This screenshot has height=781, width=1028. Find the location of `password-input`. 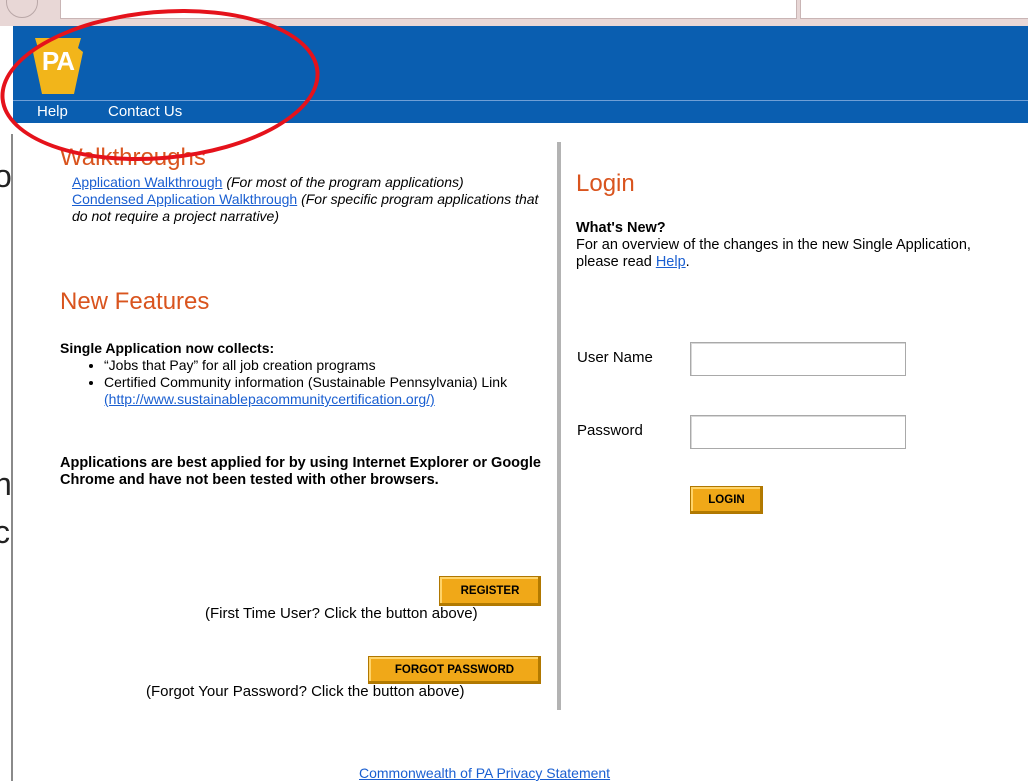

password-input is located at coordinates (798, 432).